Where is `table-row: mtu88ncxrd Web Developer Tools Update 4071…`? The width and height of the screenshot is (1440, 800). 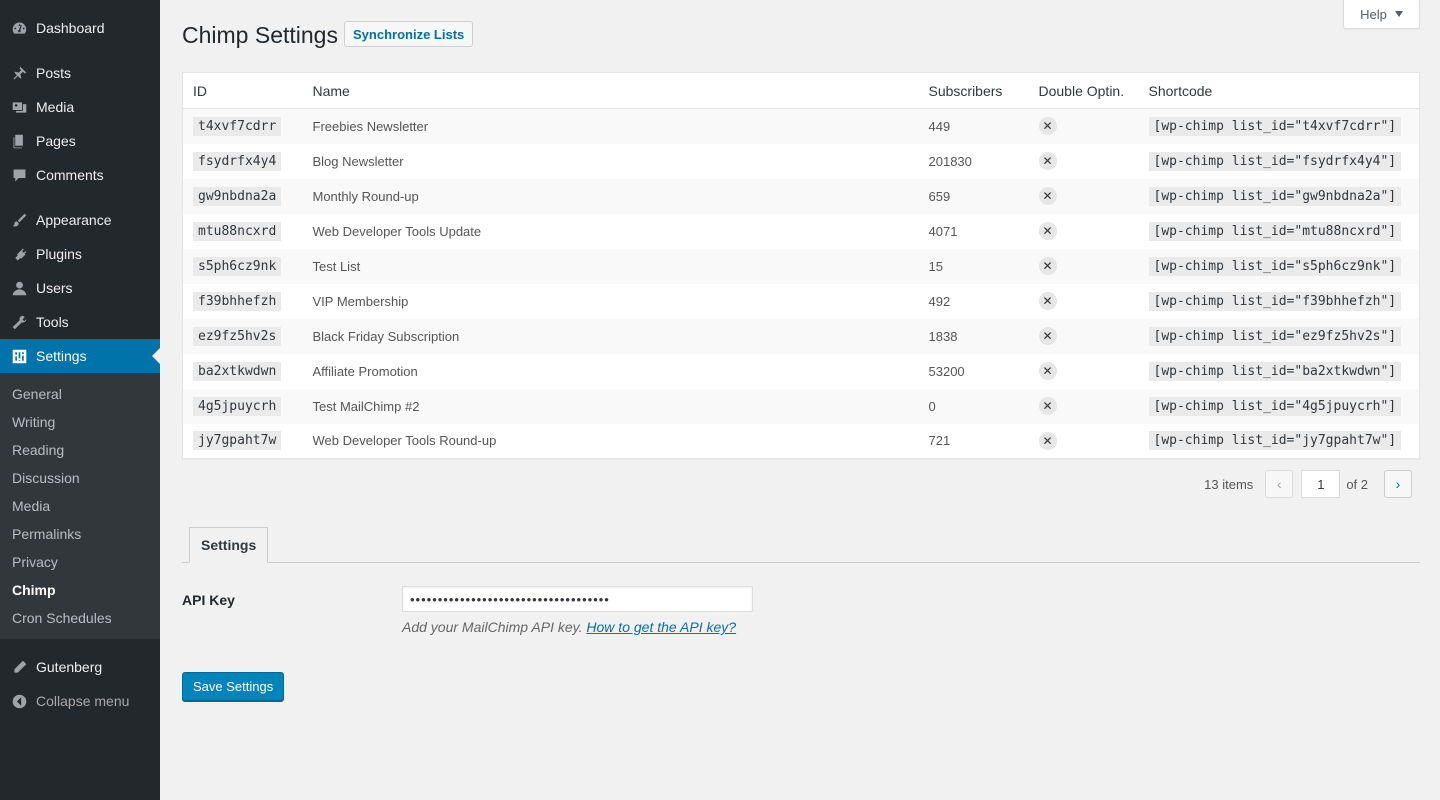 table-row: mtu88ncxrd Web Developer Tools Update 4071… is located at coordinates (801, 231).